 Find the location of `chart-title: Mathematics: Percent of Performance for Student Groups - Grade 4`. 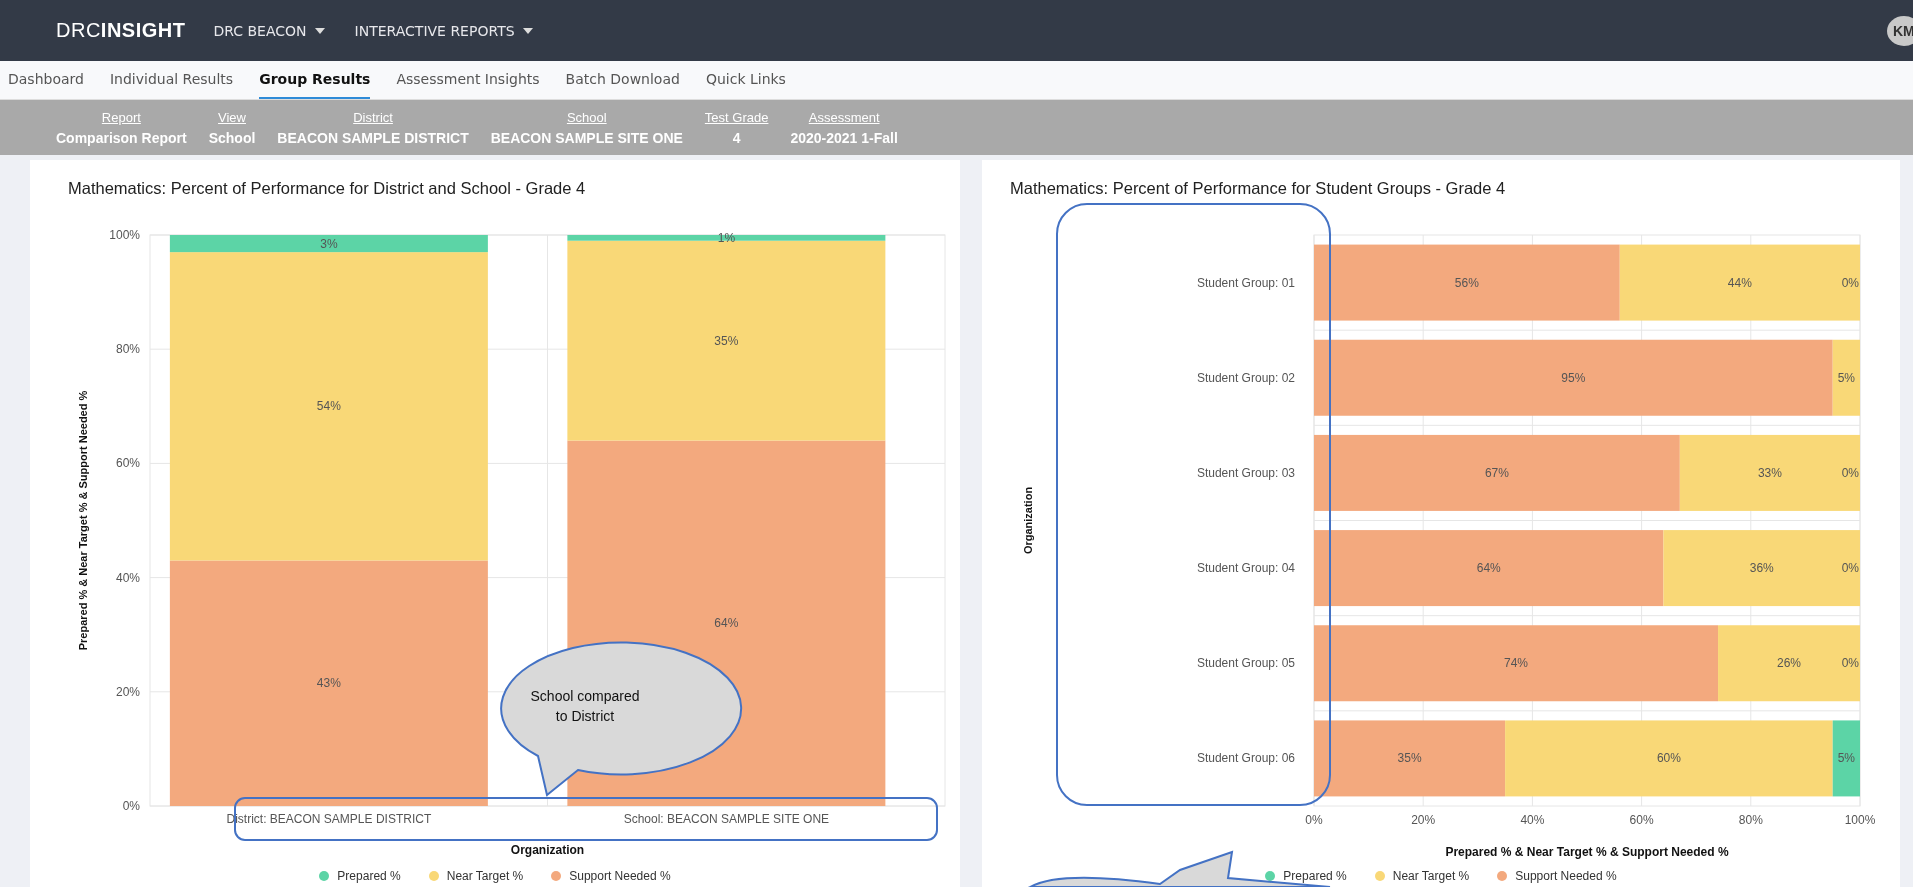

chart-title: Mathematics: Percent of Performance for Student Groups - Grade 4 is located at coordinates (1258, 188).